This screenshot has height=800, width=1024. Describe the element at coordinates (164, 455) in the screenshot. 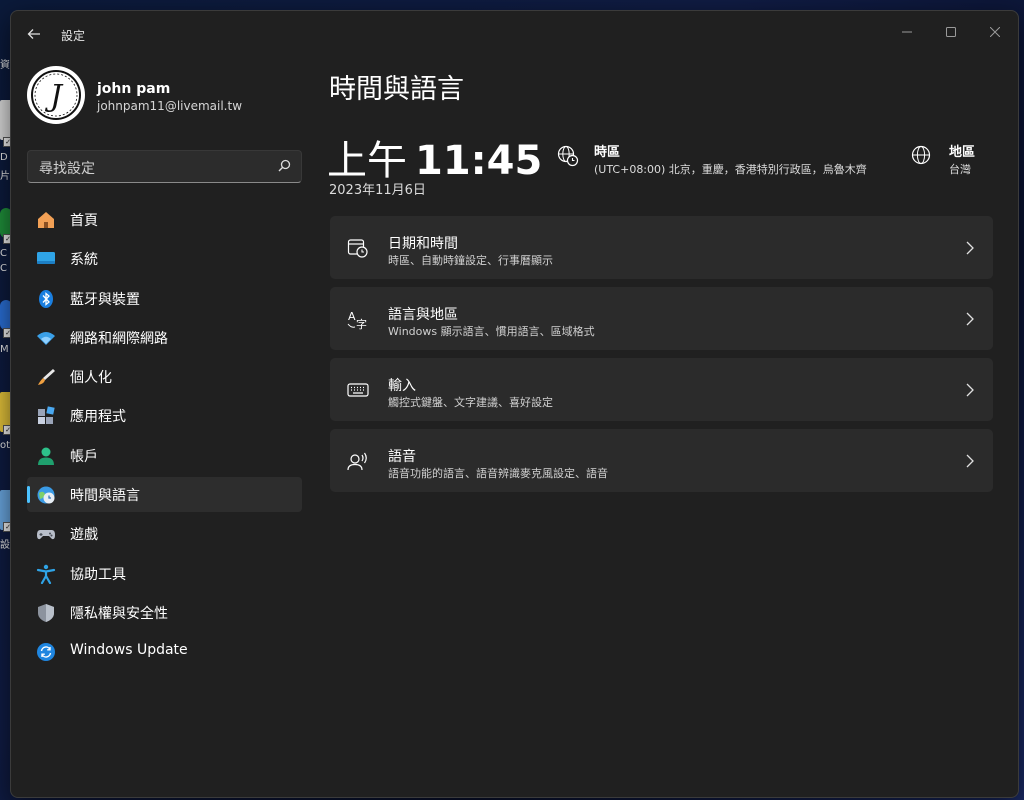

I see `sidebar-item-accounts: 帳戶` at that location.